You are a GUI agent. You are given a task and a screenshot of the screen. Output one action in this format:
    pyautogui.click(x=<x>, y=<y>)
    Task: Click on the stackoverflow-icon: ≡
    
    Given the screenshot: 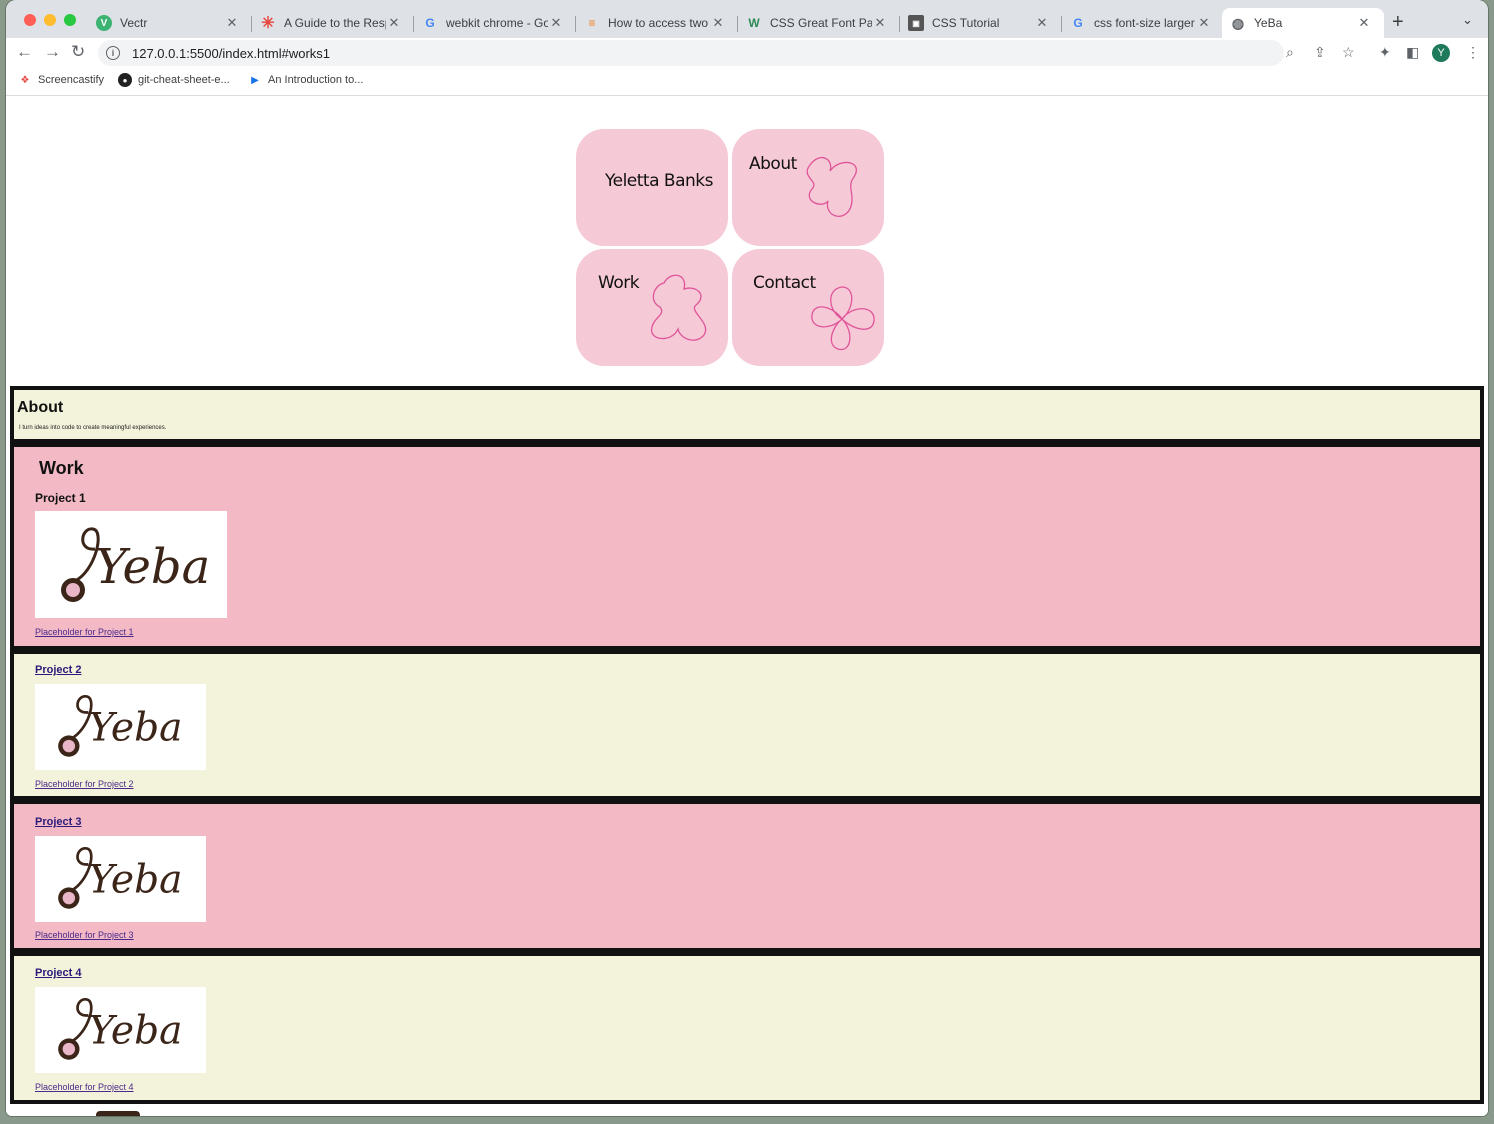 What is the action you would take?
    pyautogui.click(x=592, y=23)
    